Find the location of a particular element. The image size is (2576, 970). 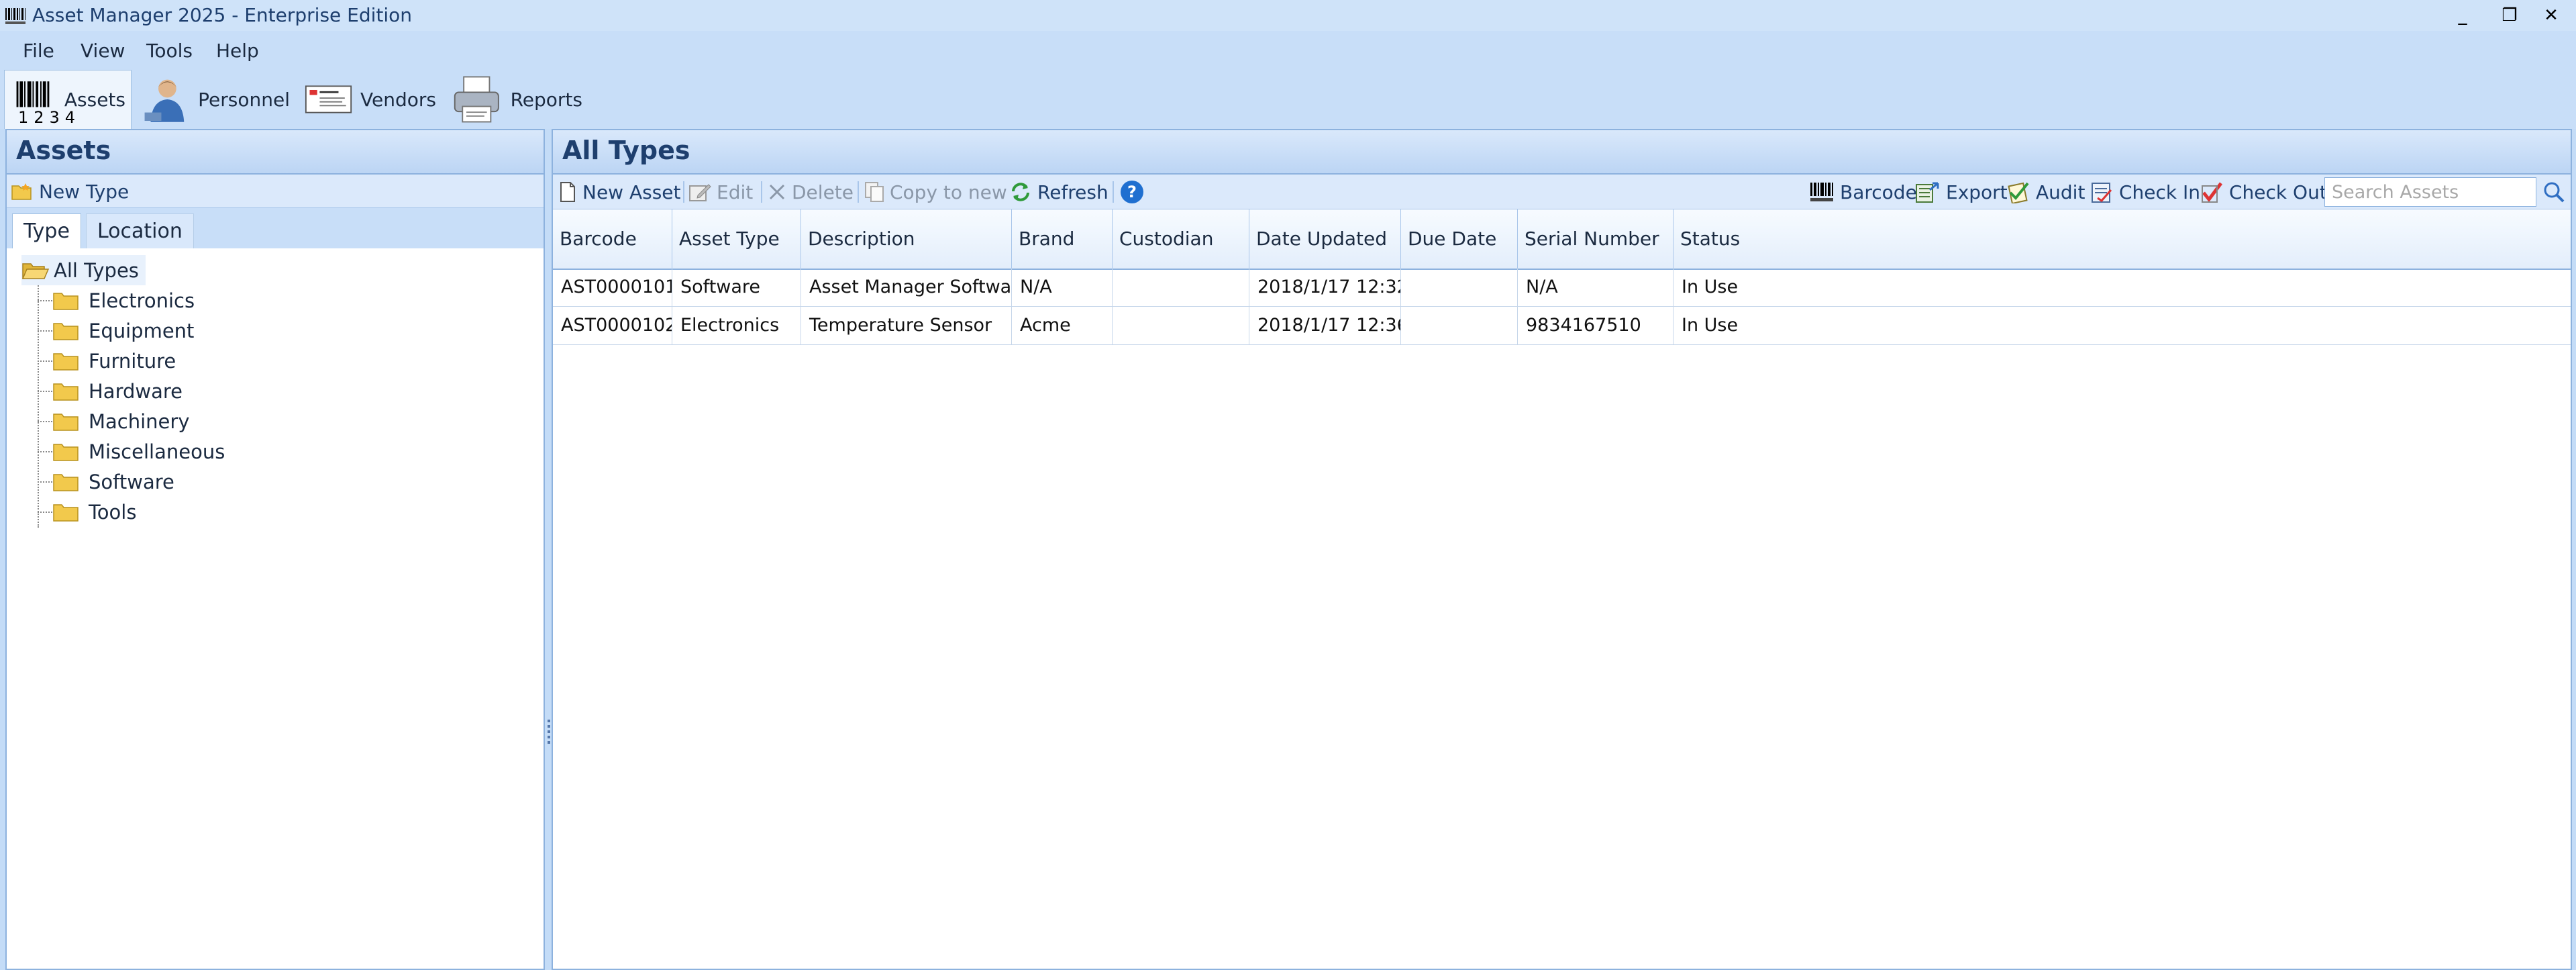

help-button: ? is located at coordinates (1132, 192).